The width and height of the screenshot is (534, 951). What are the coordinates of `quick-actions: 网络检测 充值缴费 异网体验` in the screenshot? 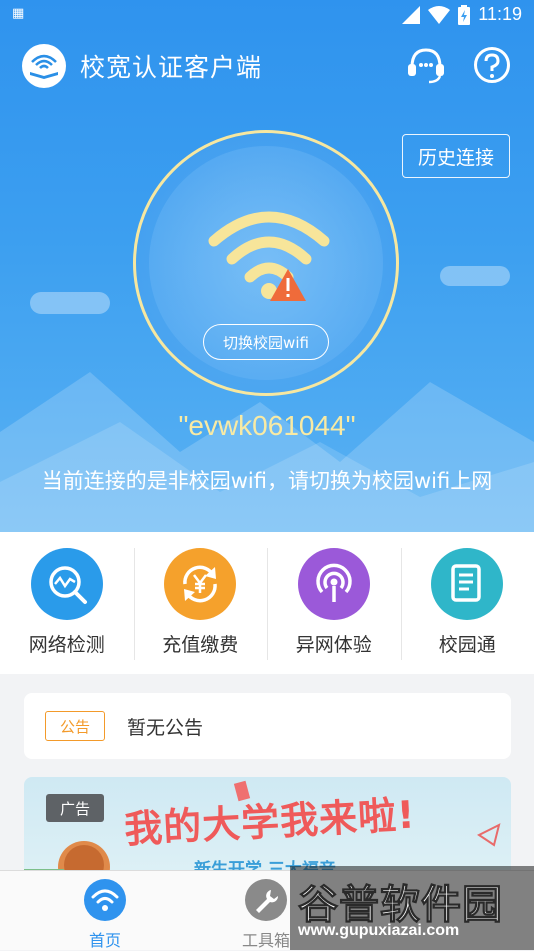 It's located at (267, 603).